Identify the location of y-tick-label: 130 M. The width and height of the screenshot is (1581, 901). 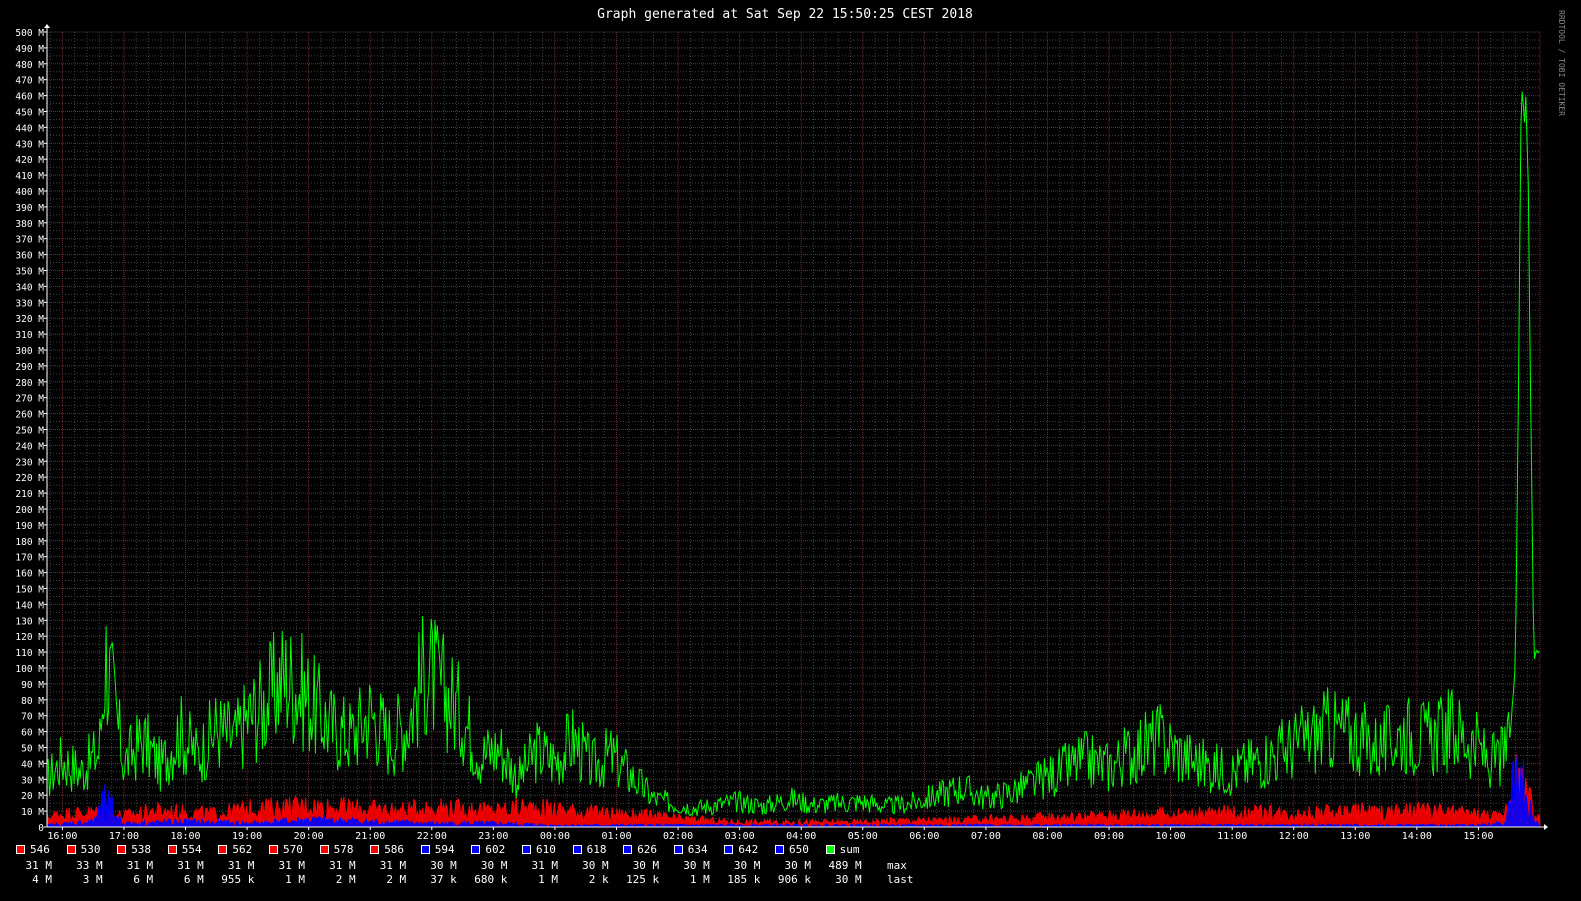
(29, 621).